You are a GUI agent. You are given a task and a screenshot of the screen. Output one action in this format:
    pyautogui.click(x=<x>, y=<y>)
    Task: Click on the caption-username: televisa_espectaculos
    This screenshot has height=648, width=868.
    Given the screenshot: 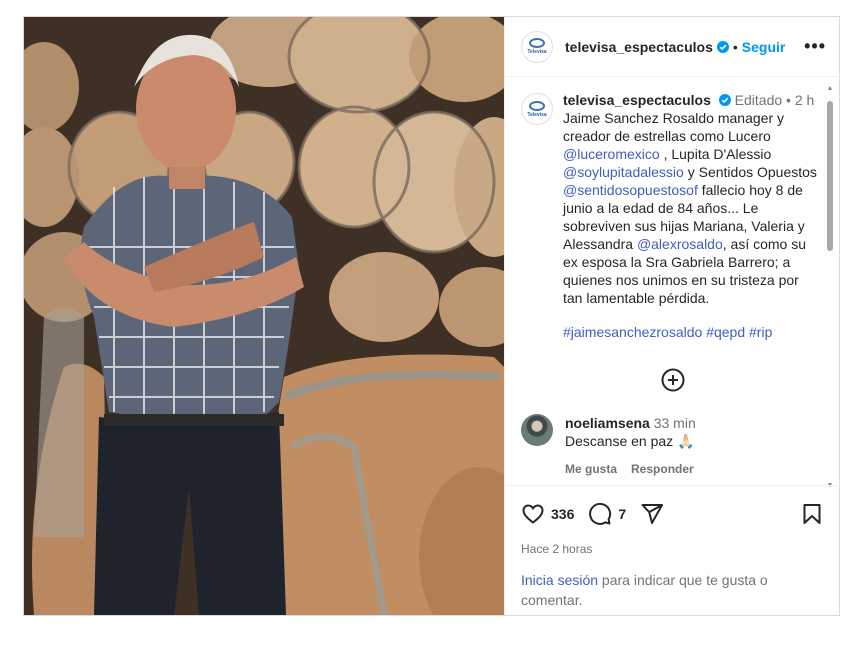 What is the action you would take?
    pyautogui.click(x=637, y=100)
    